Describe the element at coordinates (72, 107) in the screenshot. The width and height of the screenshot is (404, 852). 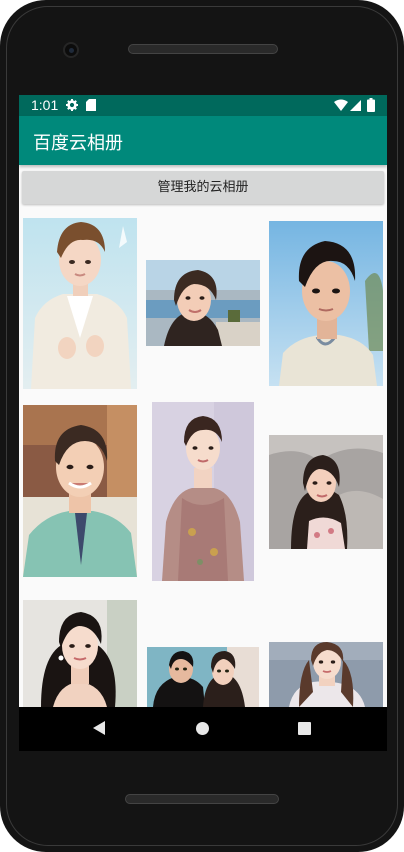
I see `settings-icon` at that location.